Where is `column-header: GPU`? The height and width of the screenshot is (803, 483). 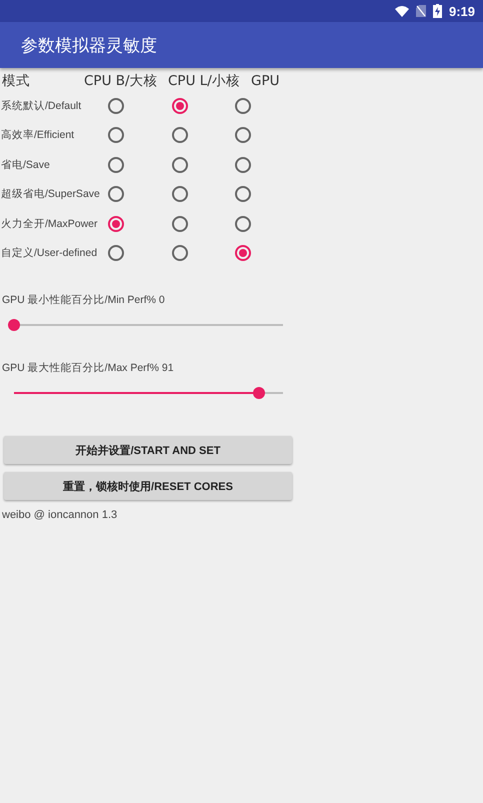 column-header: GPU is located at coordinates (265, 81).